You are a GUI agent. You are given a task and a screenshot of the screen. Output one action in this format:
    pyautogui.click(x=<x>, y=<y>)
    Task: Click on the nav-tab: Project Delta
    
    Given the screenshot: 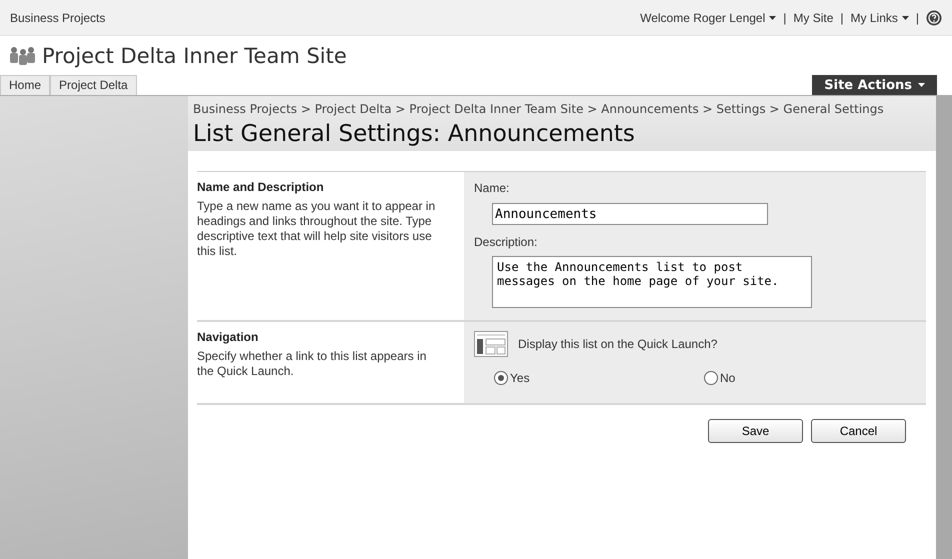 What is the action you would take?
    pyautogui.click(x=93, y=85)
    